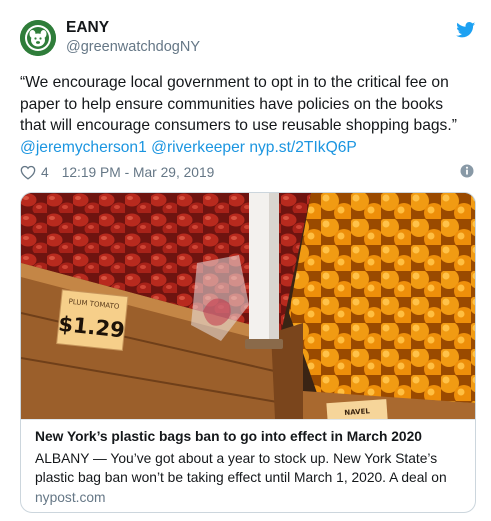  I want to click on card-domain: nypost.com, so click(70, 497).